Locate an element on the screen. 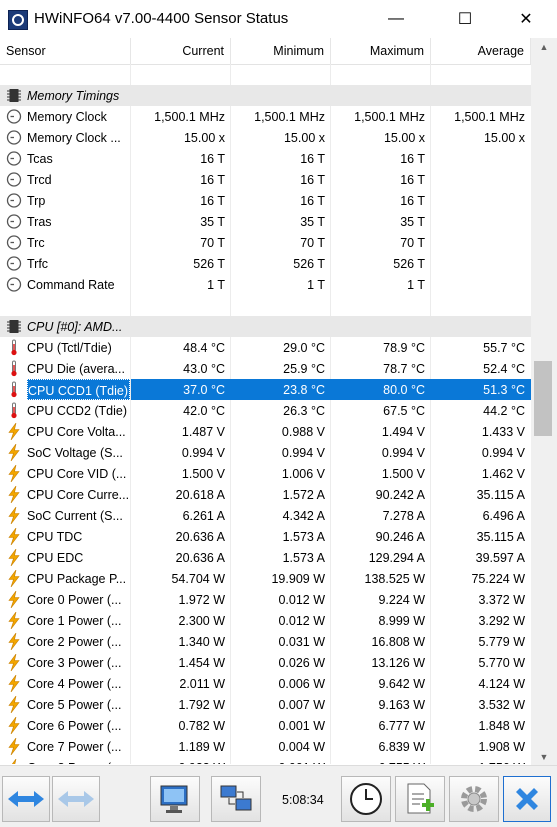 The image size is (557, 827). column-header-maximum: Maximum is located at coordinates (381, 51).